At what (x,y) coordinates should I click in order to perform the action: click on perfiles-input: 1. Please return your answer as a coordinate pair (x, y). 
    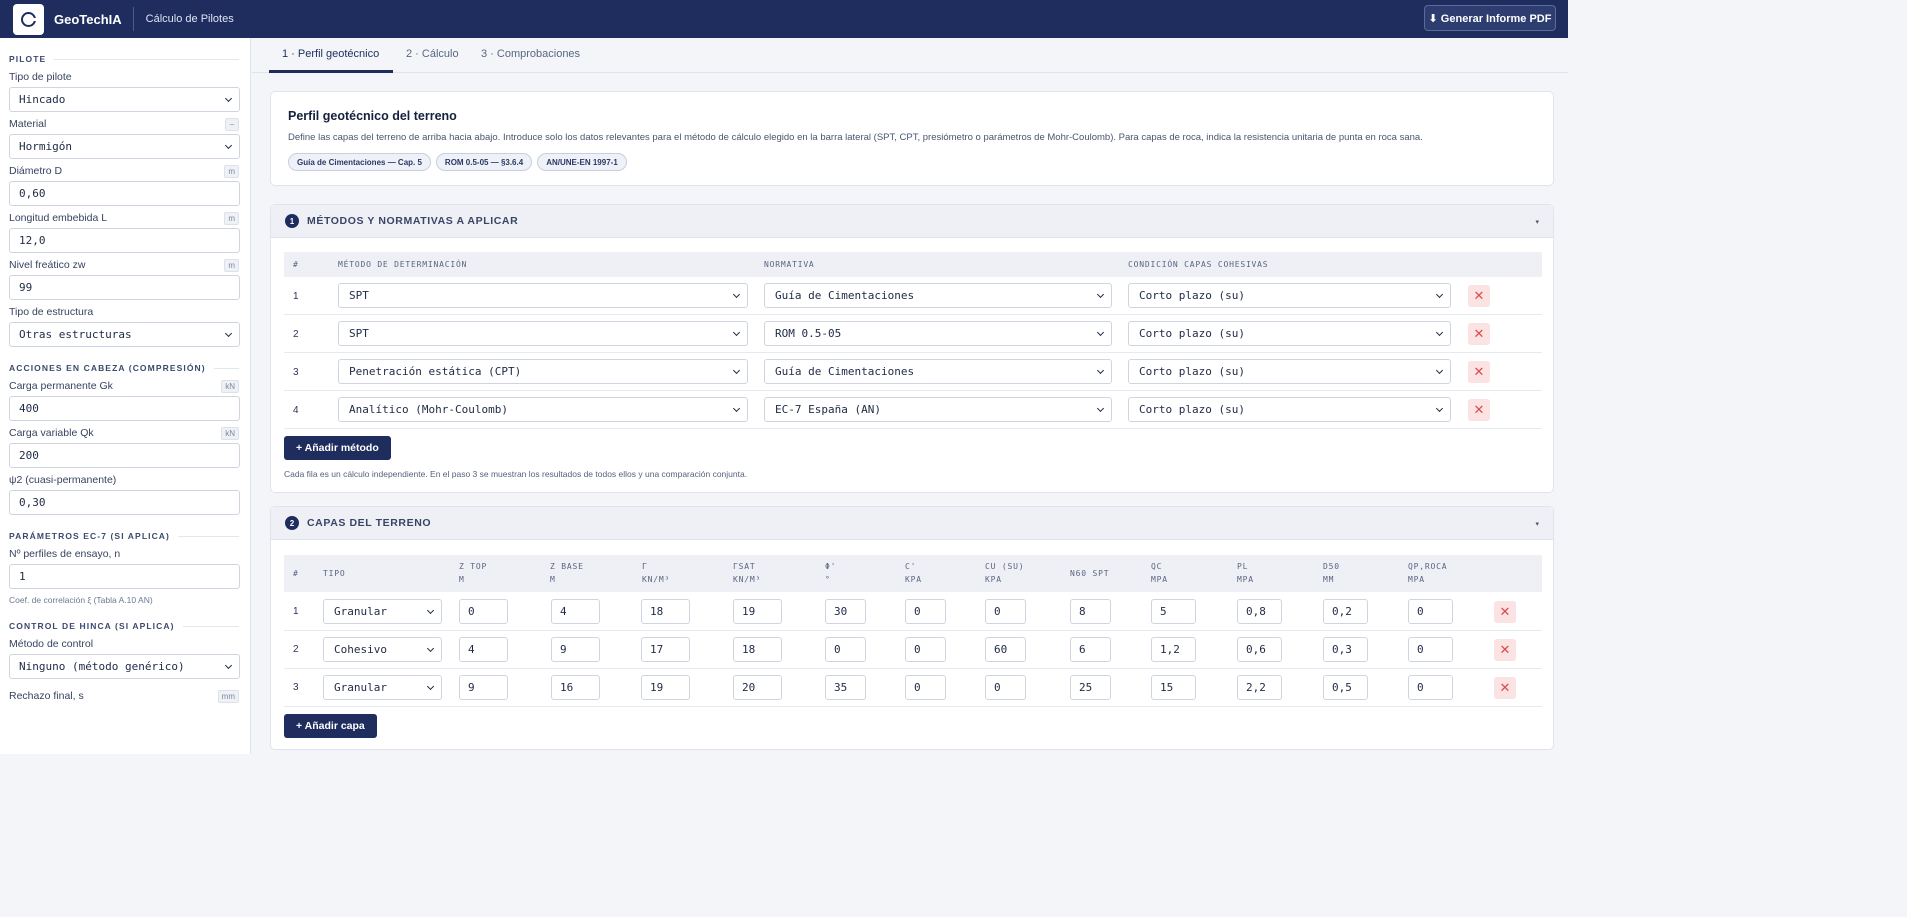
    Looking at the image, I should click on (124, 576).